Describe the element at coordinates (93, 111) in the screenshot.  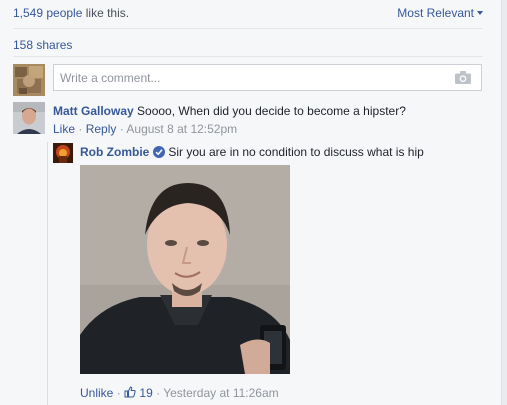
I see `comment-author: Matt Galloway` at that location.